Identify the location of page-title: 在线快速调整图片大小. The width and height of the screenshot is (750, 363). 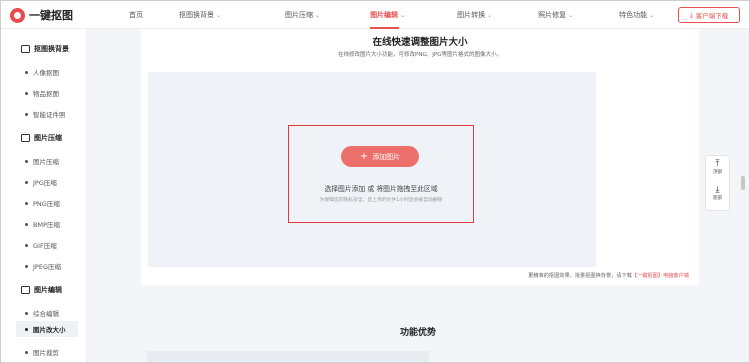
(420, 42).